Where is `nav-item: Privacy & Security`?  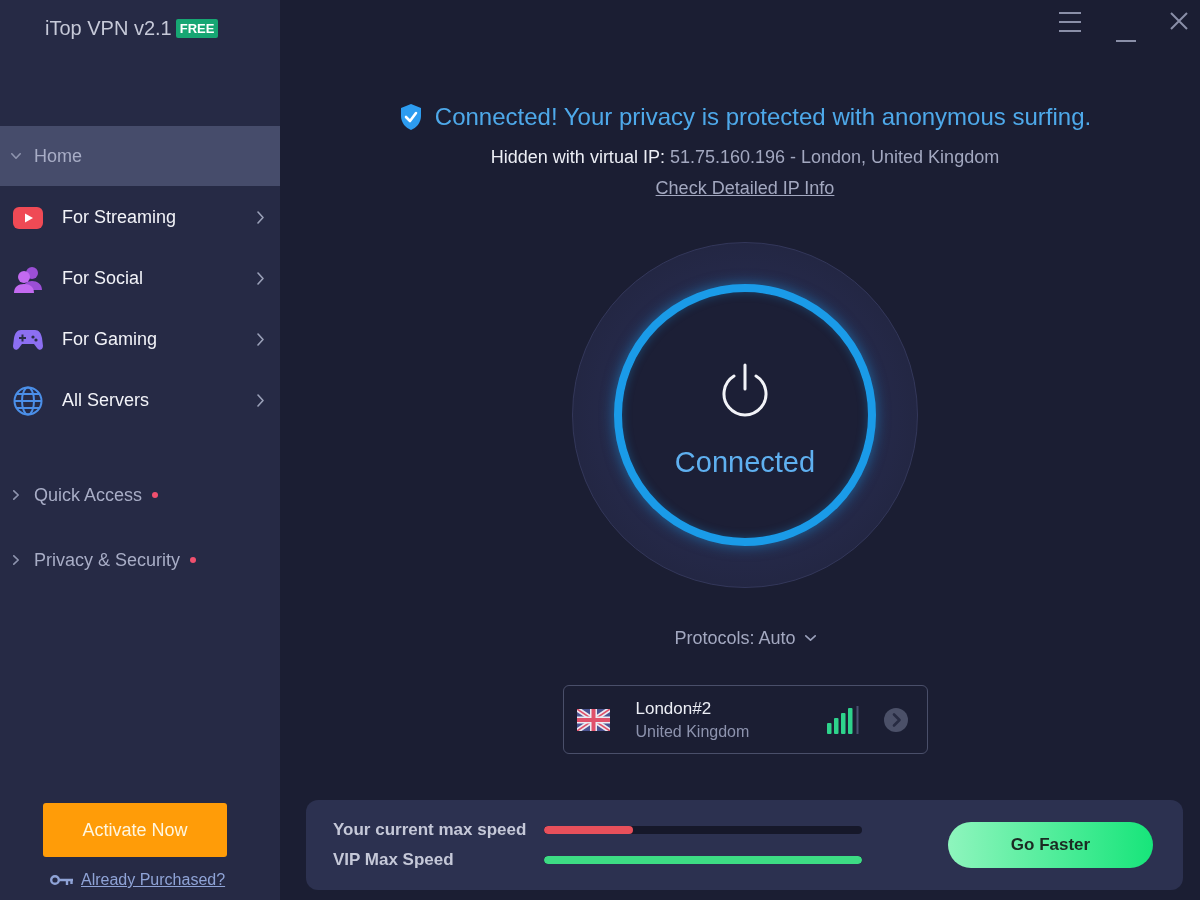 nav-item: Privacy & Security is located at coordinates (140, 560).